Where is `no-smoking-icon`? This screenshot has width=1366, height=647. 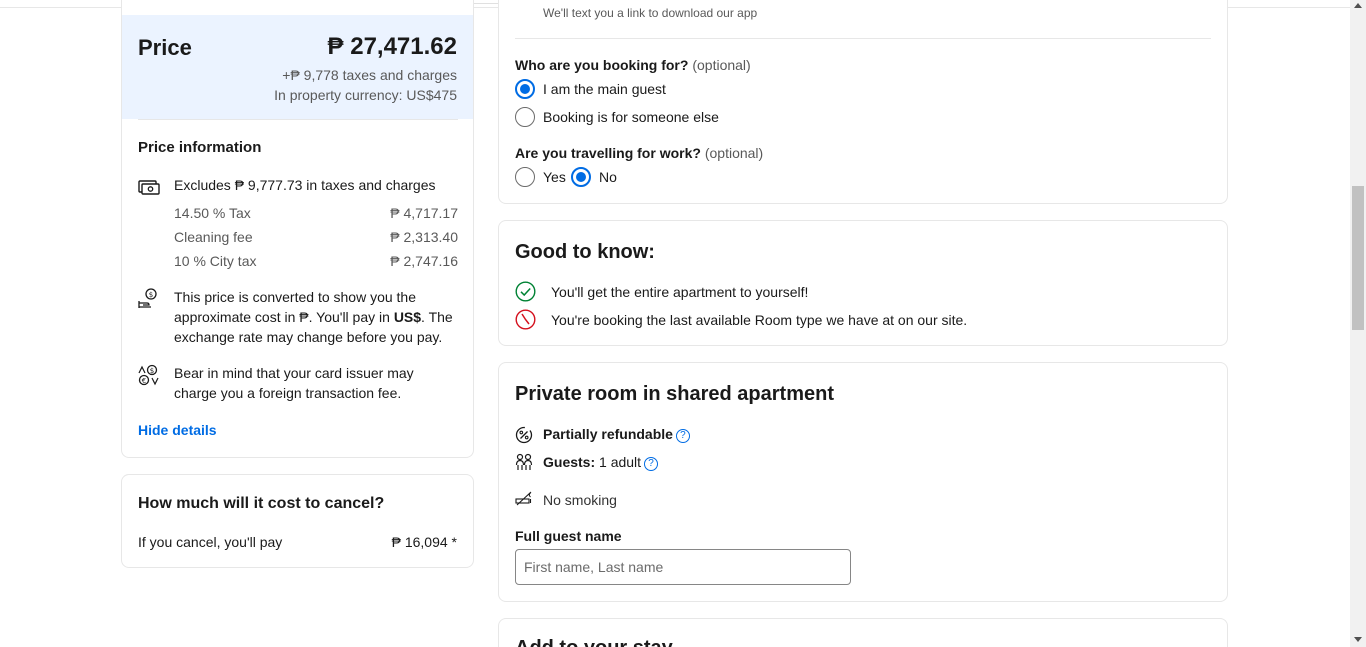
no-smoking-icon is located at coordinates (523, 498).